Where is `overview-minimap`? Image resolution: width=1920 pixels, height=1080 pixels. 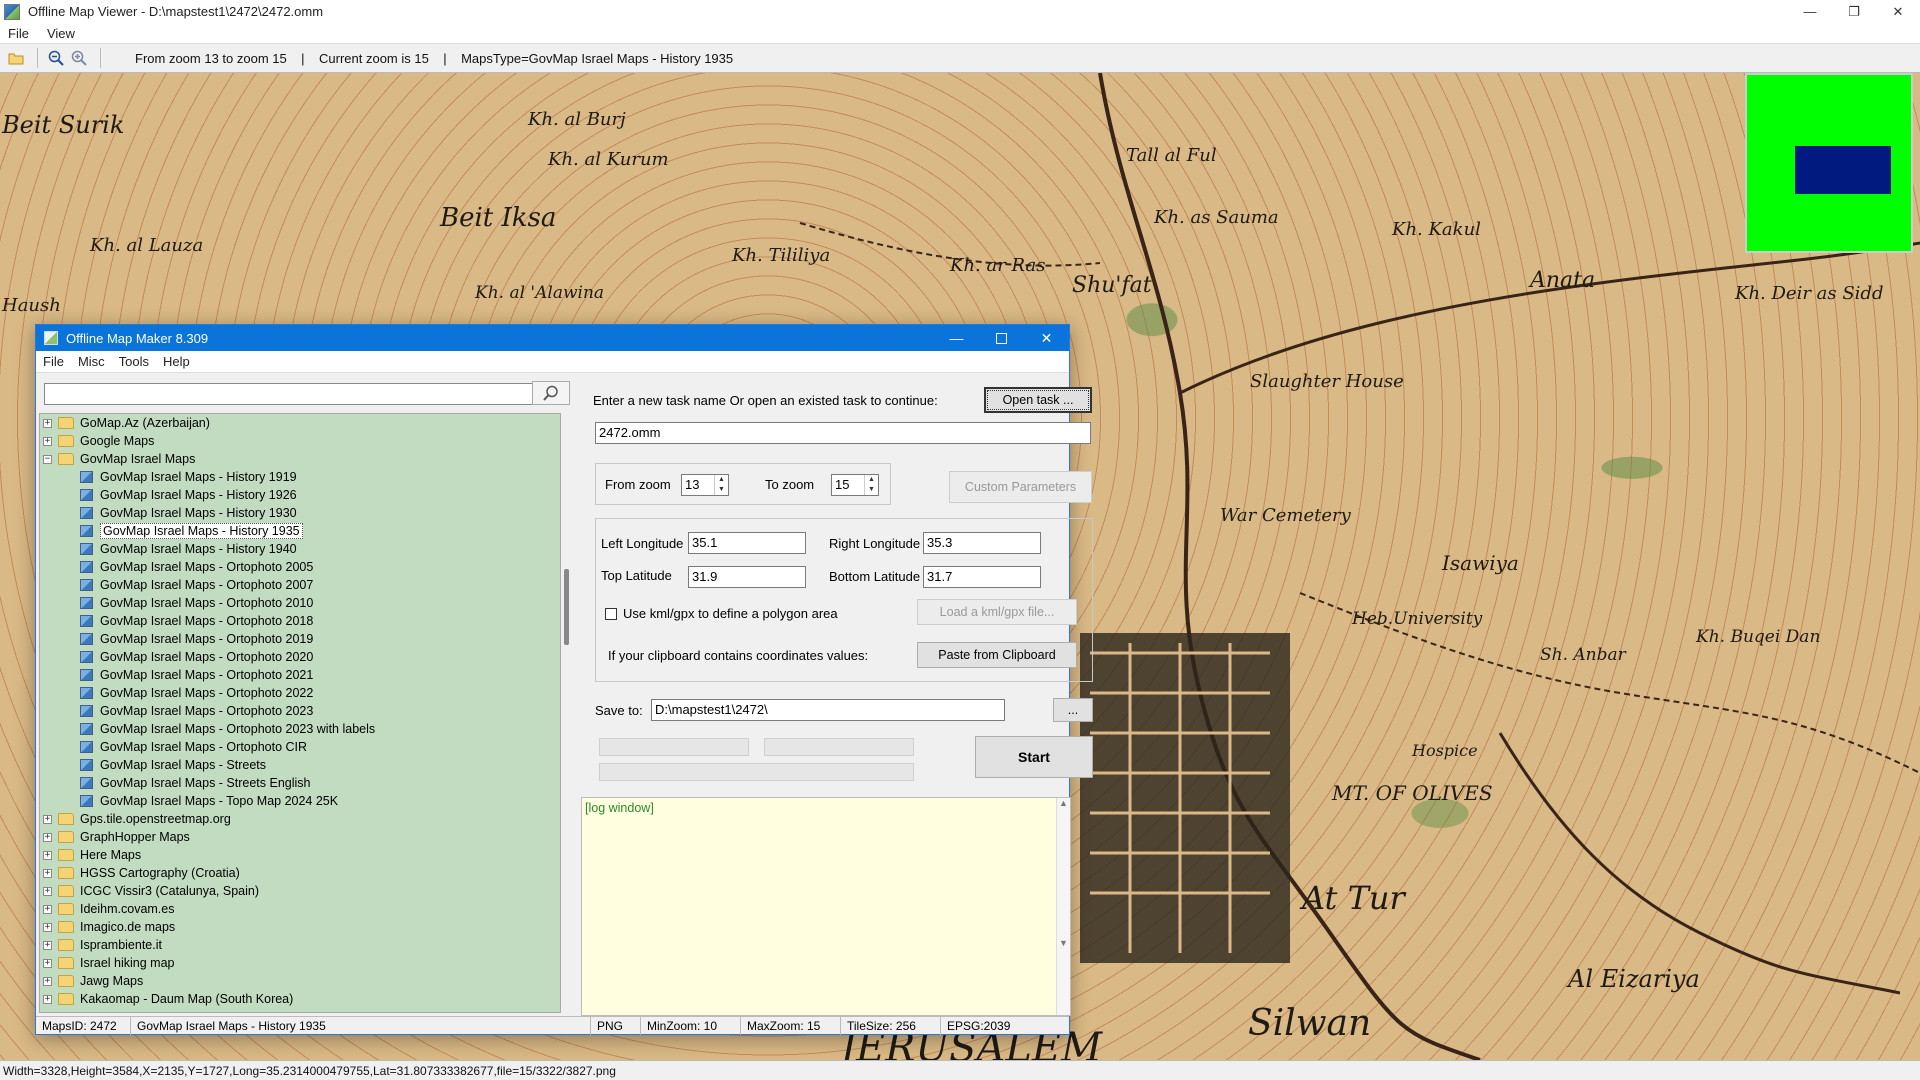 overview-minimap is located at coordinates (1829, 163).